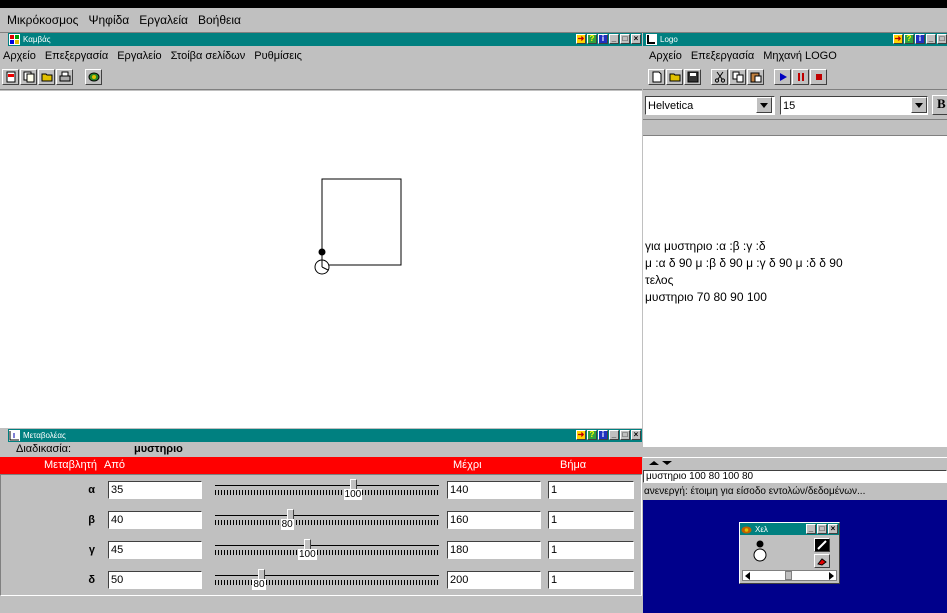 The height and width of the screenshot is (613, 947). Describe the element at coordinates (473, 4) in the screenshot. I see `screen-top-strip` at that location.